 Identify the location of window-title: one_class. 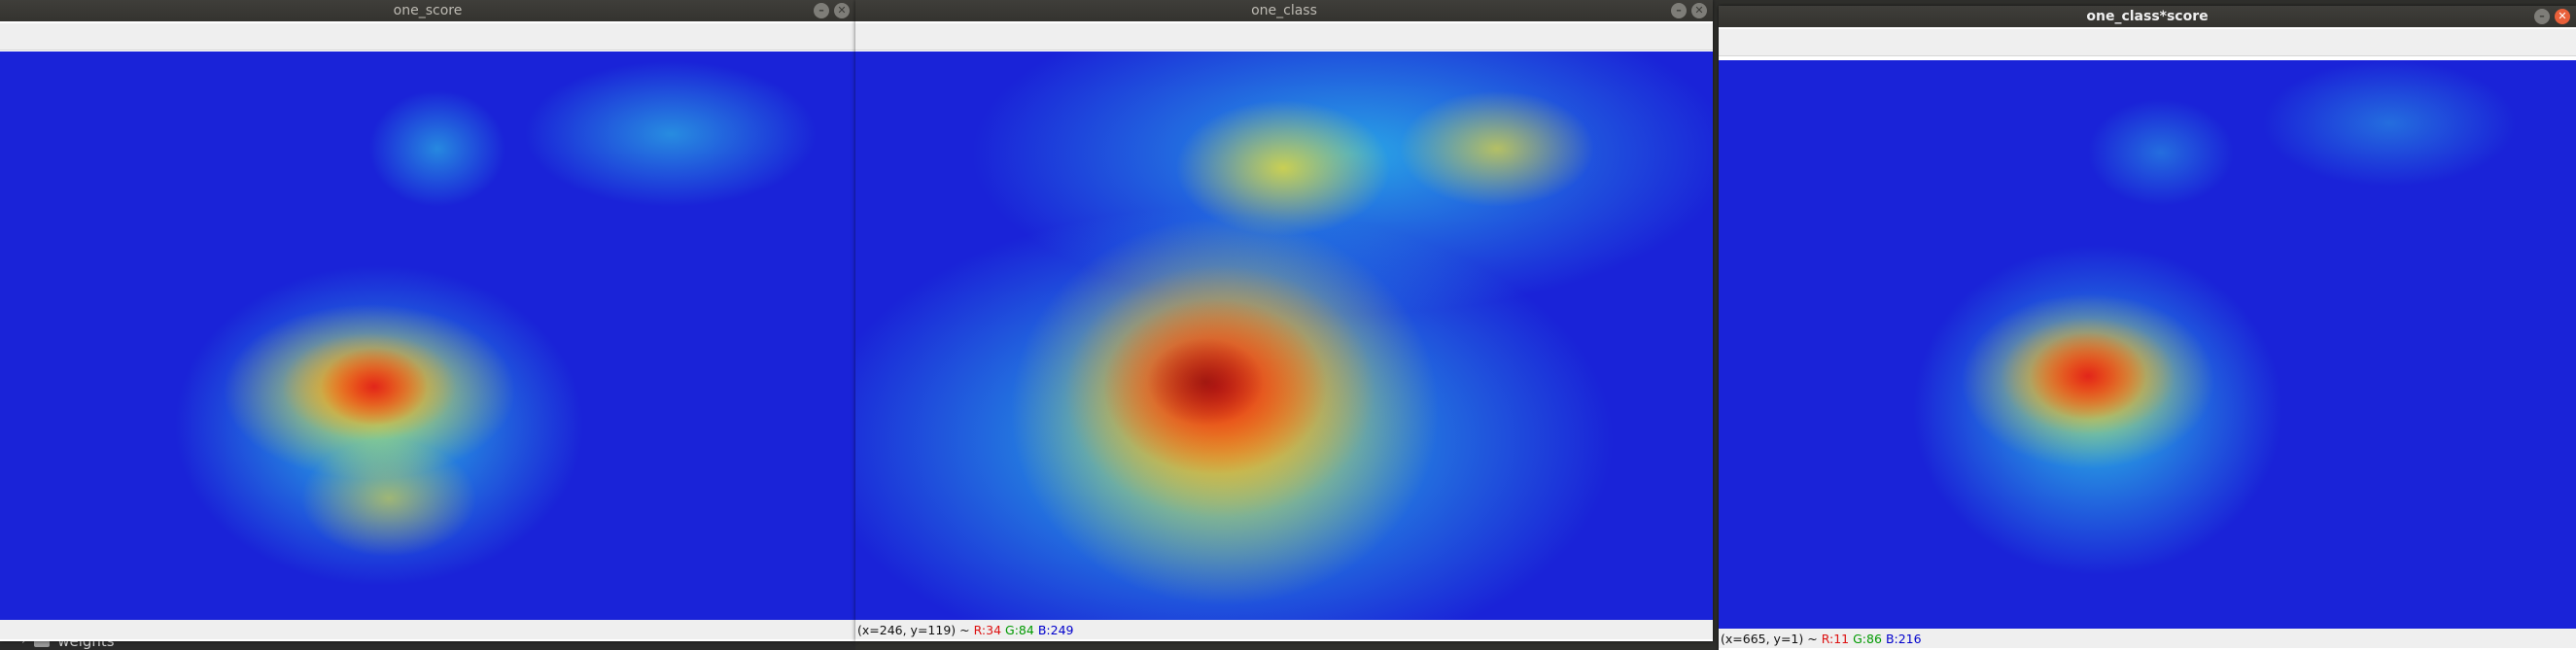
(1284, 10).